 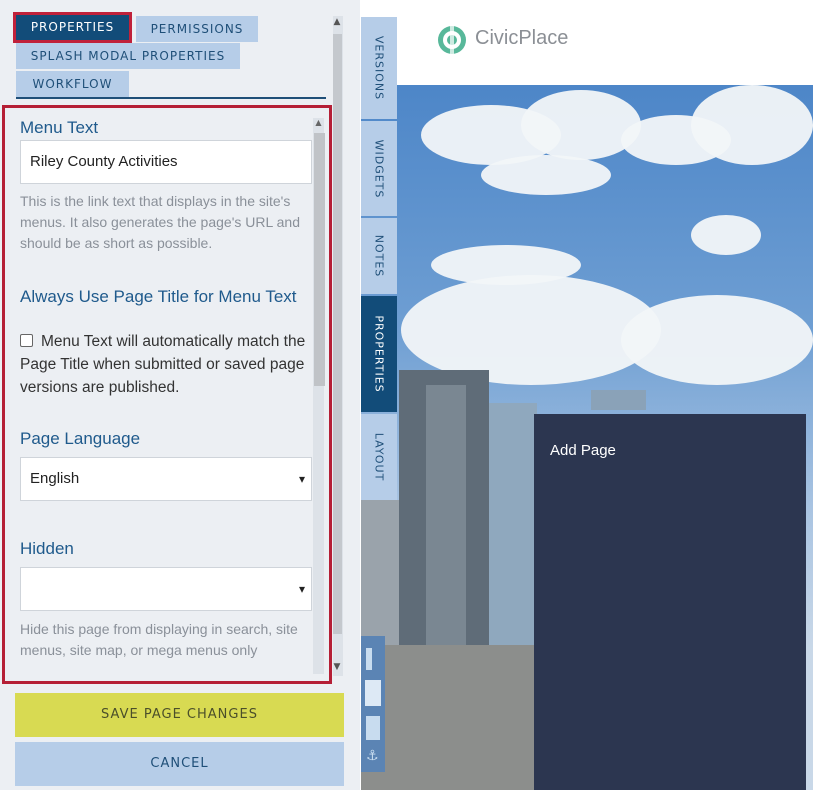 What do you see at coordinates (158, 296) in the screenshot?
I see `always-use-title-label: Always Use Page Title for Menu Text` at bounding box center [158, 296].